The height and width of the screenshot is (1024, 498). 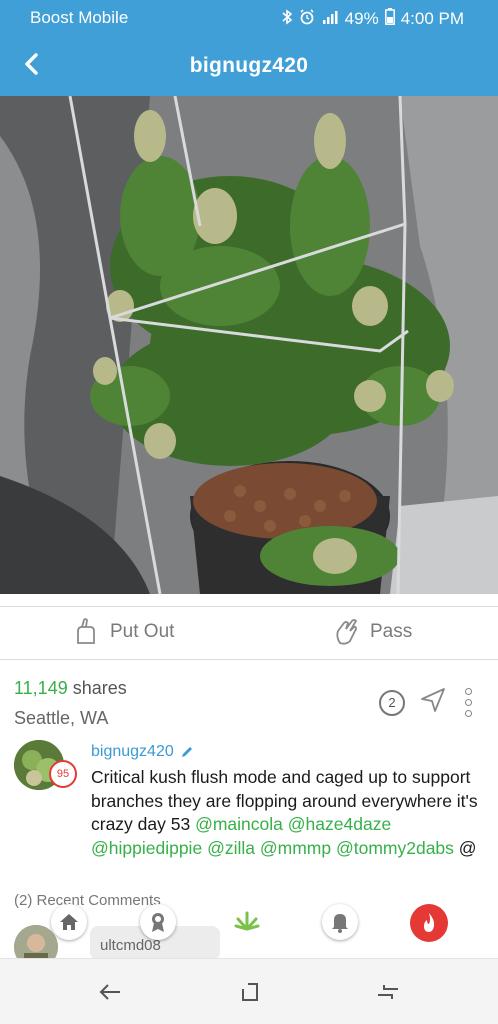 I want to click on notifications-tab, so click(x=340, y=922).